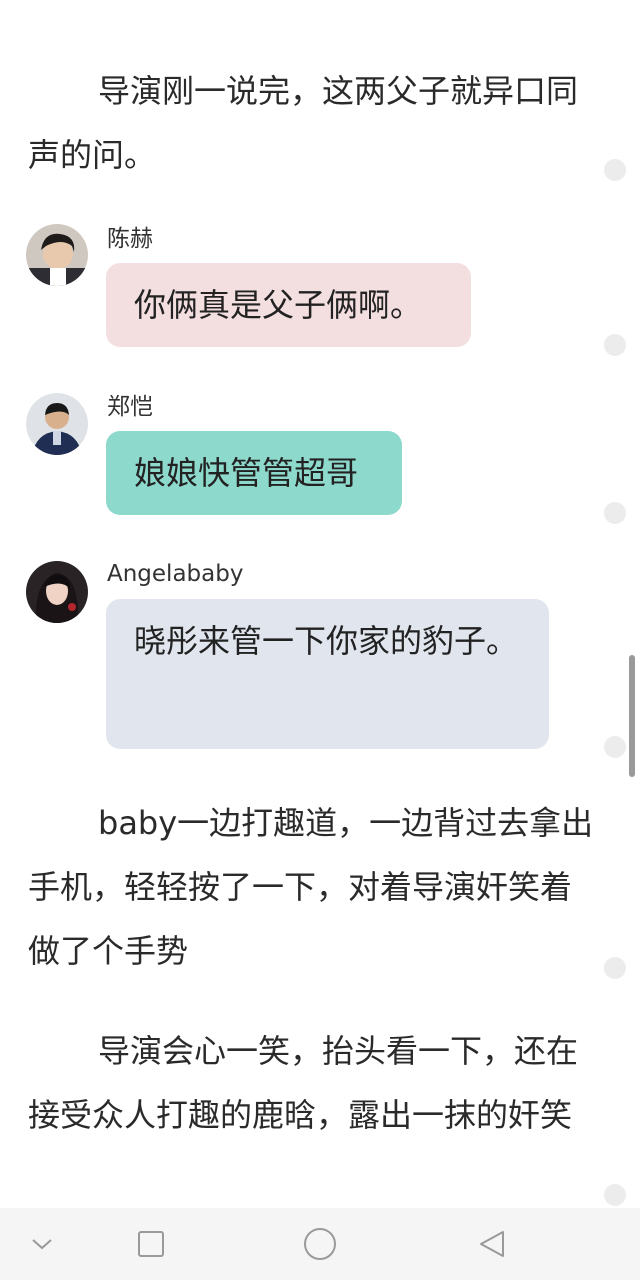 Image resolution: width=640 pixels, height=1280 pixels. I want to click on home-circle-icon, so click(320, 1244).